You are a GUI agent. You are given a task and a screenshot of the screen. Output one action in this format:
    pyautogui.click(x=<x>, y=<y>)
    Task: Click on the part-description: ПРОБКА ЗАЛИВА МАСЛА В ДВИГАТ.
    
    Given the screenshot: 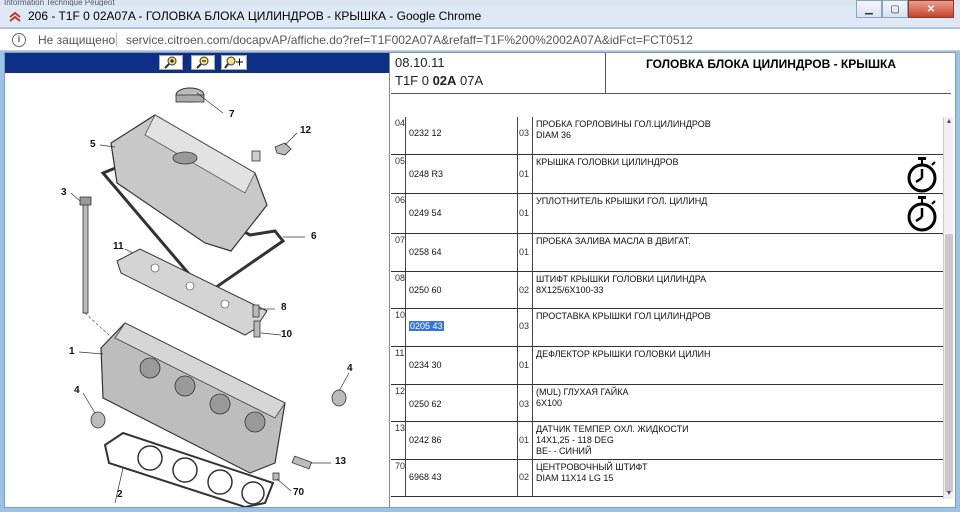 What is the action you would take?
    pyautogui.click(x=613, y=241)
    